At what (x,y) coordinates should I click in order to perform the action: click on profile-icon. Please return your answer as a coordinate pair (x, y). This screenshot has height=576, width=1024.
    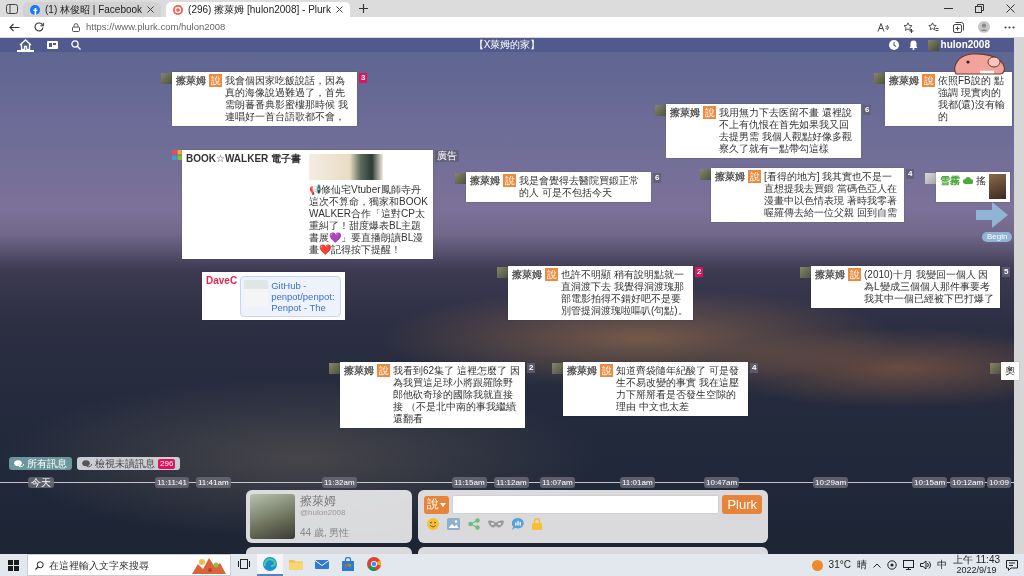
    Looking at the image, I should click on (984, 27).